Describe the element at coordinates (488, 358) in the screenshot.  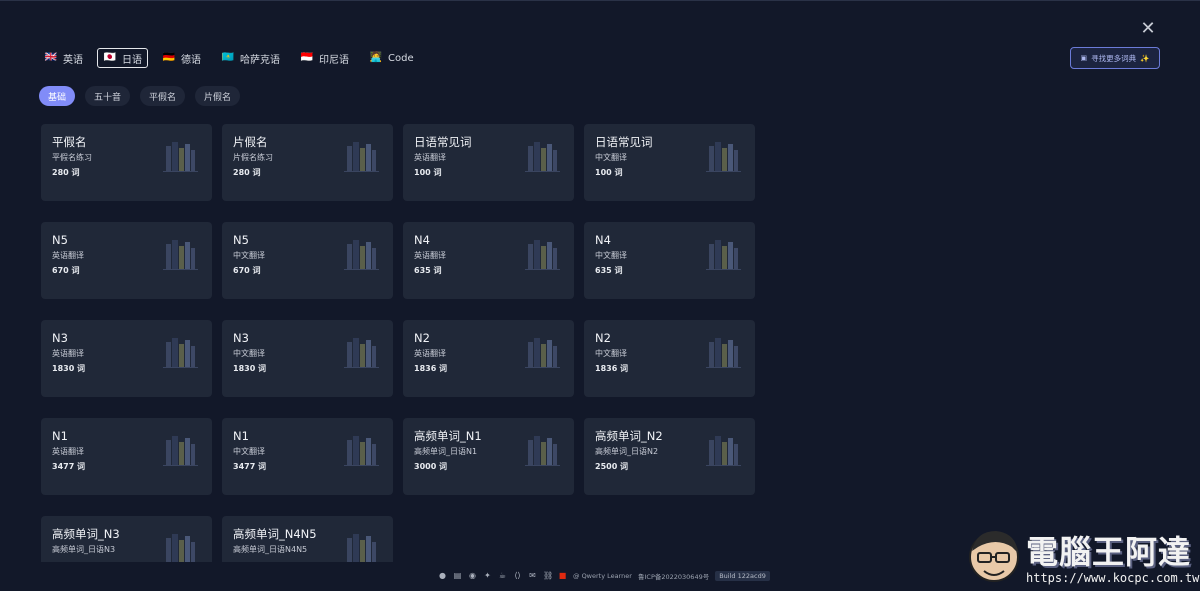
I see `dictionary-card: N2 英语翻译 1836 词` at that location.